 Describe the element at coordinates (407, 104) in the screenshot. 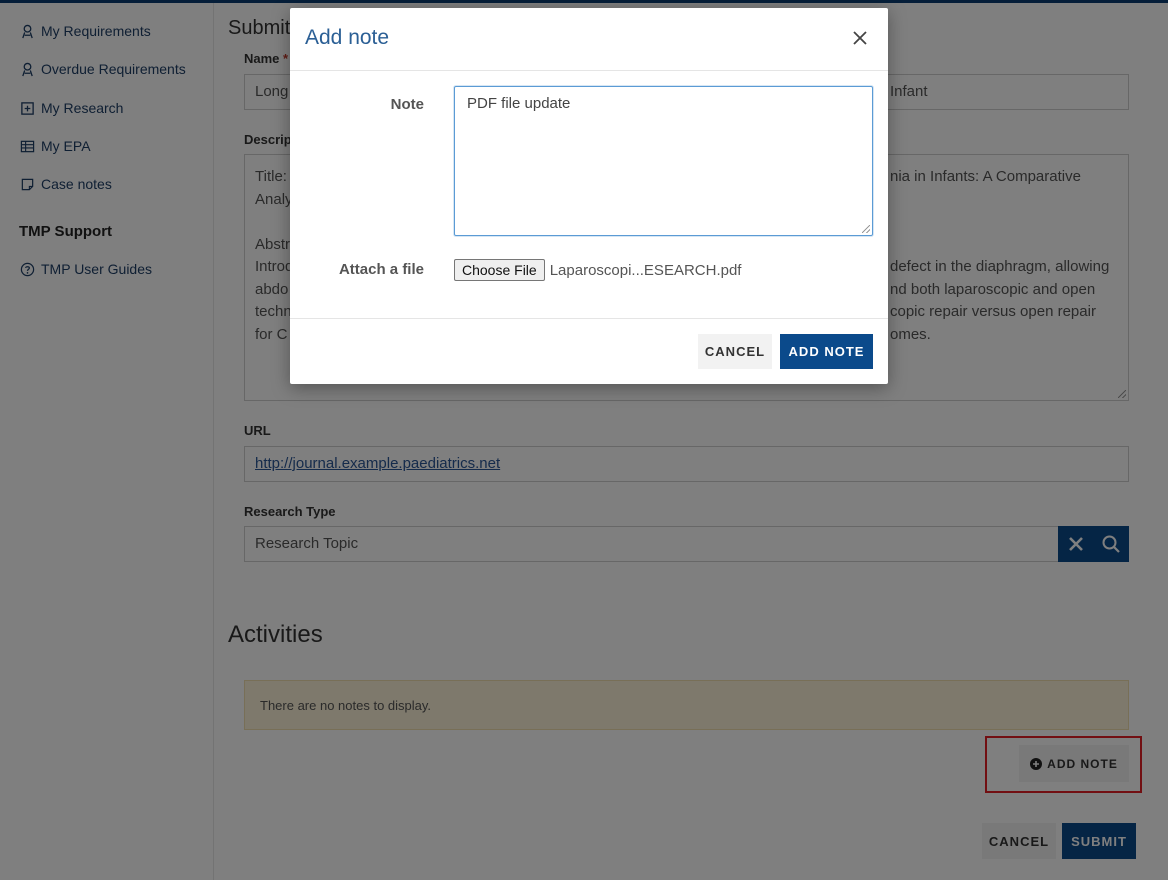

I see `note-label: Note` at that location.